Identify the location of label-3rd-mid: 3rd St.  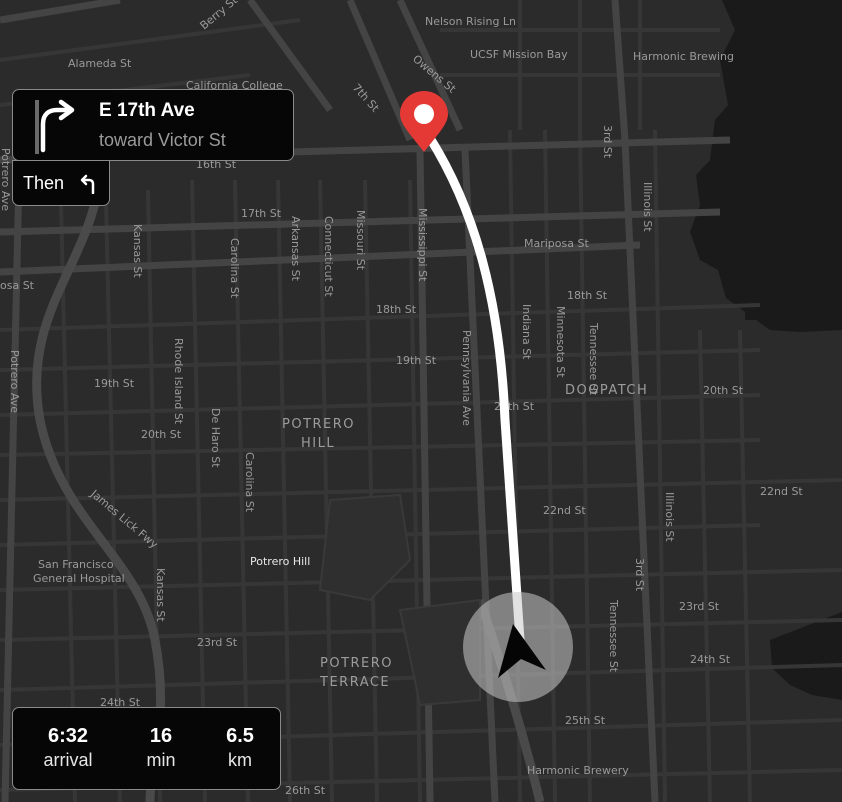
(639, 575).